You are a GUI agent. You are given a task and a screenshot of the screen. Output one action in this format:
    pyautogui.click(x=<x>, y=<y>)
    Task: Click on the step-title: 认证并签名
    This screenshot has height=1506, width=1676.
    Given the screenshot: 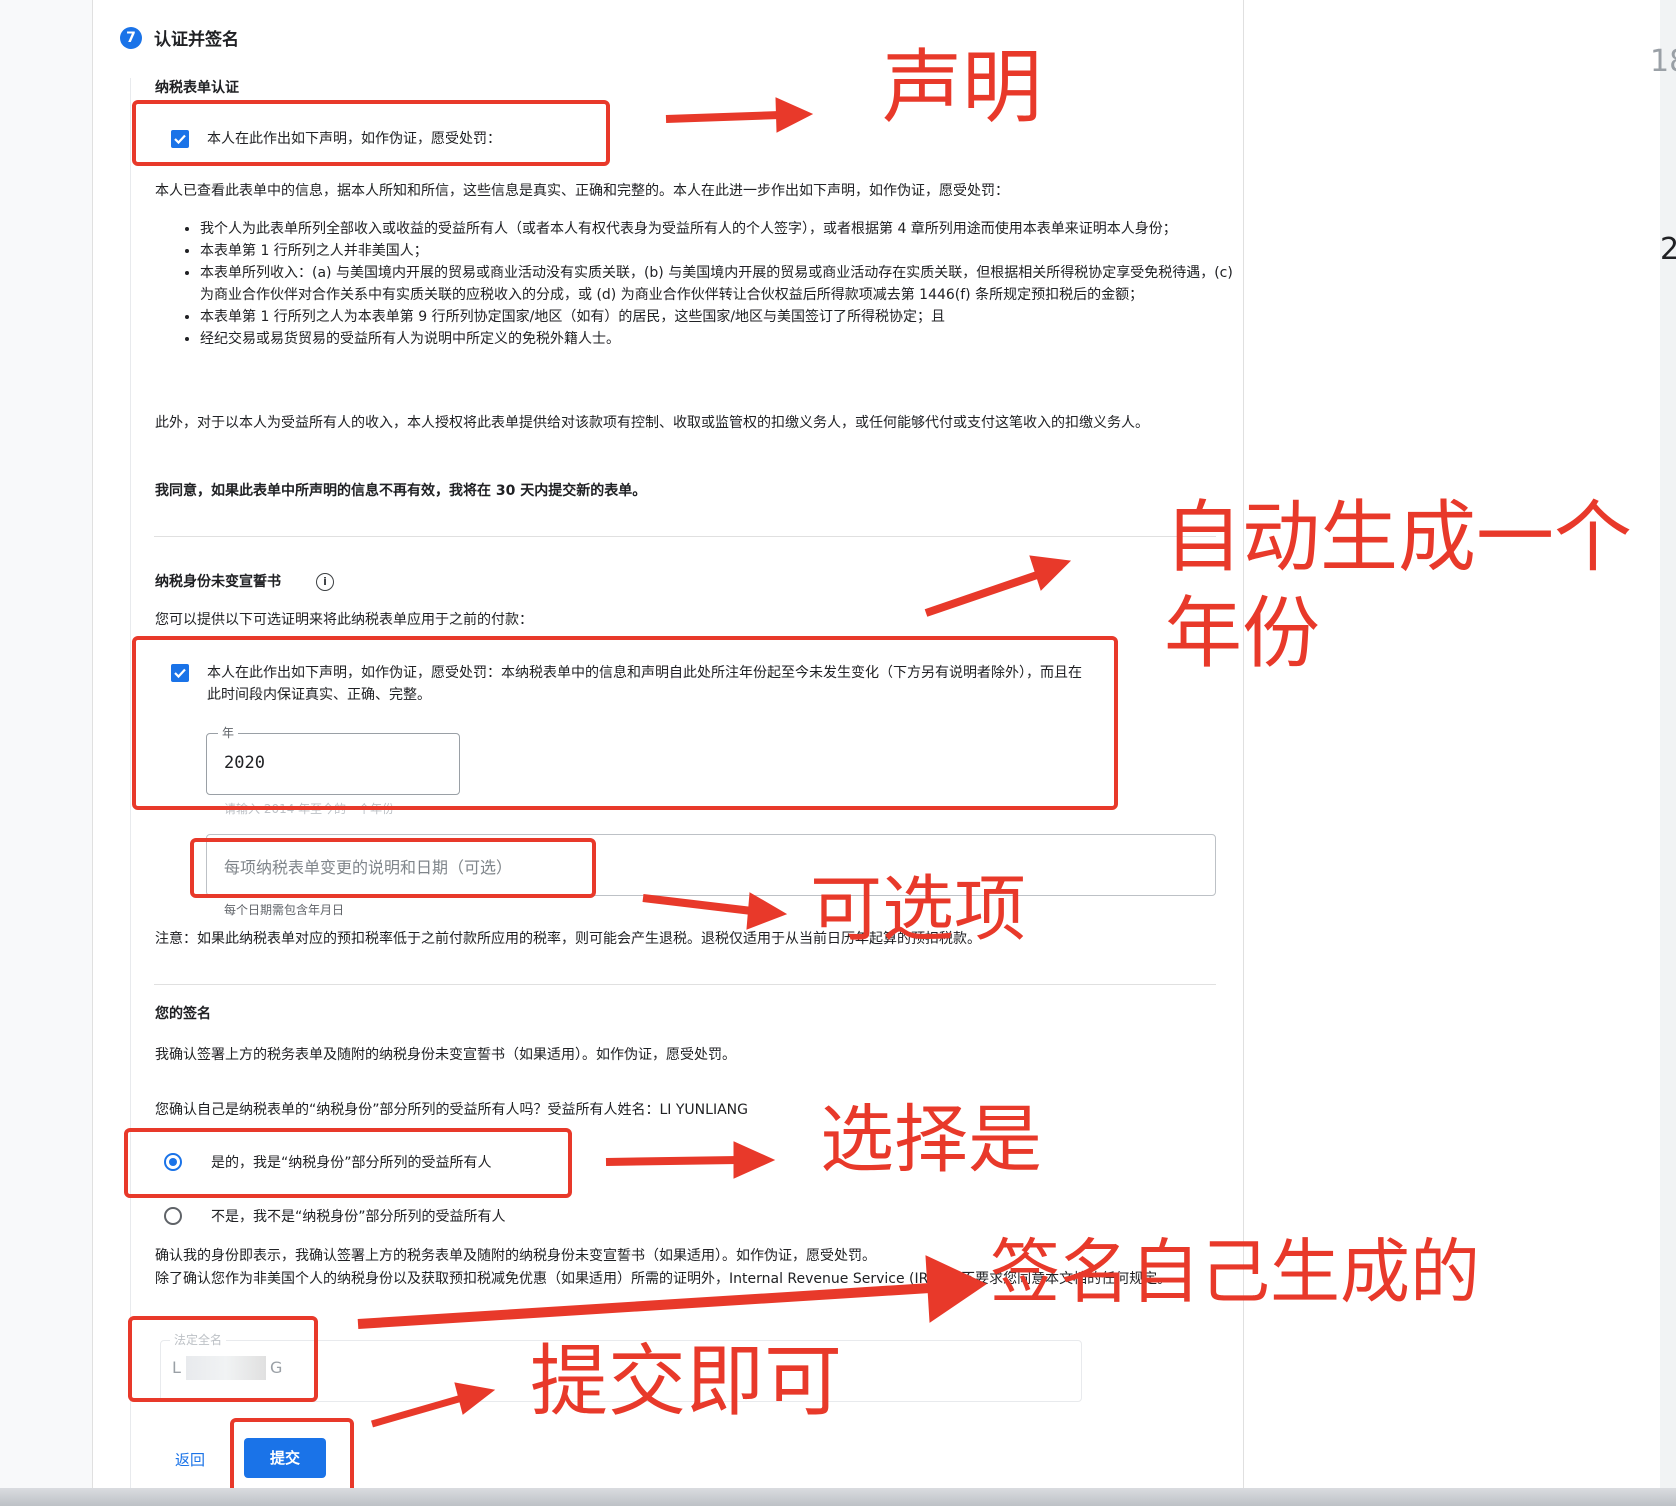 What is the action you would take?
    pyautogui.click(x=196, y=40)
    